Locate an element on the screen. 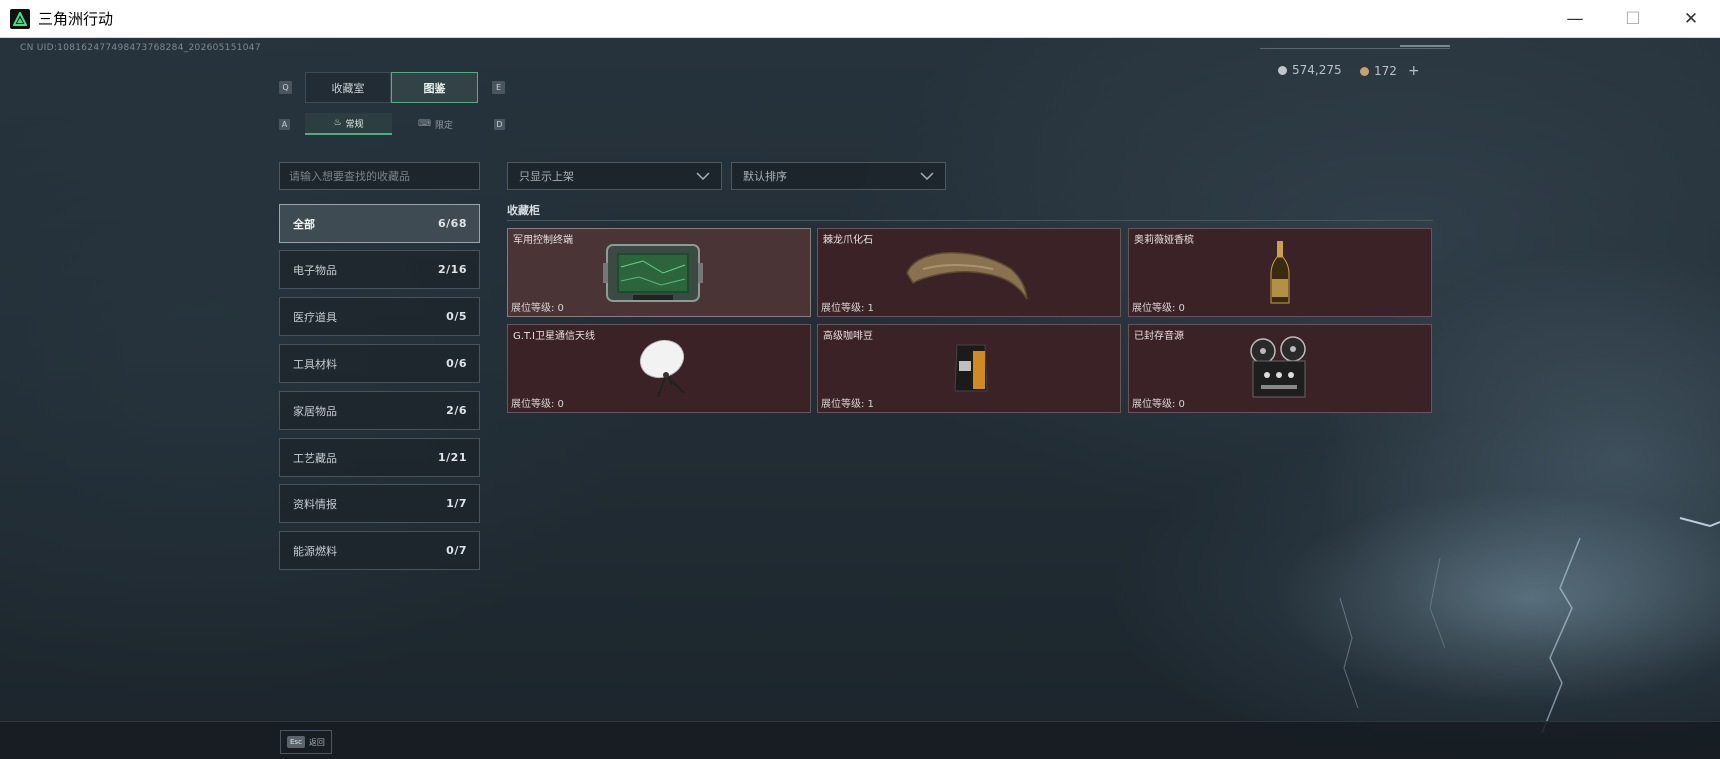  shelf-title: 收藏柜 is located at coordinates (523, 210).